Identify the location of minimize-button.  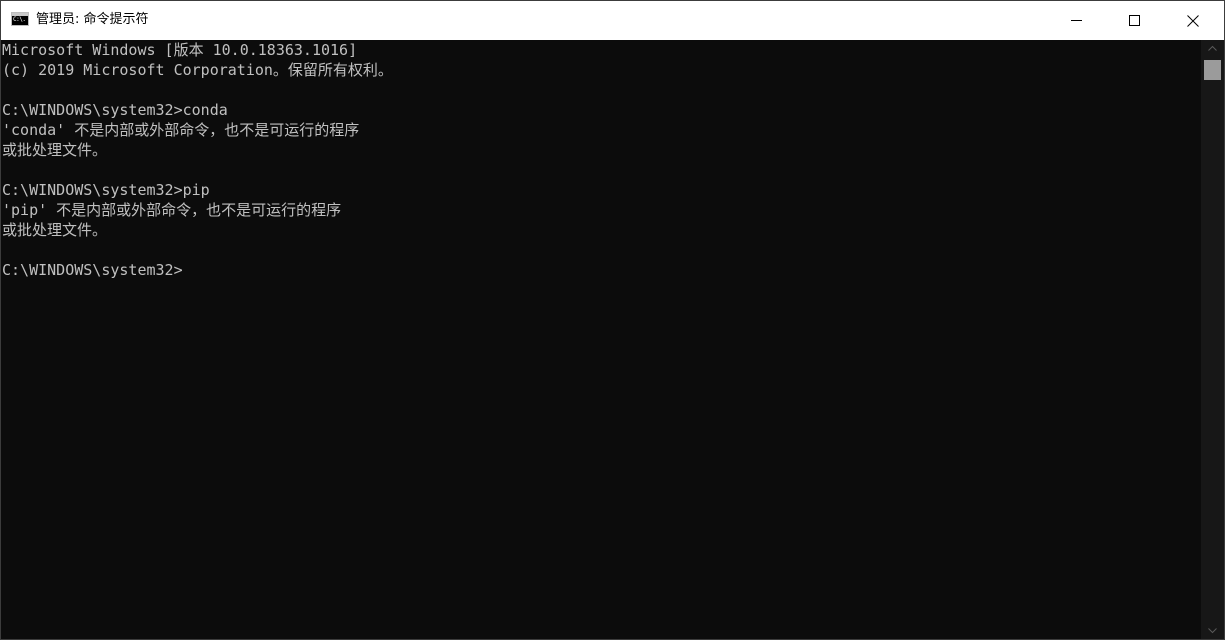
(1077, 20).